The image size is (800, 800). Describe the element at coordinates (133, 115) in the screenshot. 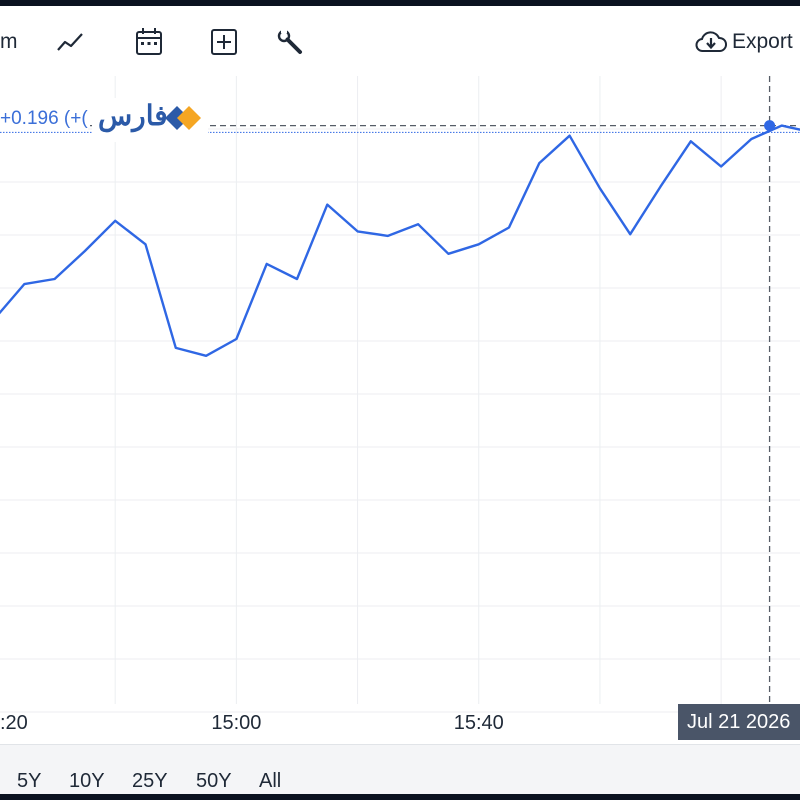

I see `logo-text: فارس` at that location.